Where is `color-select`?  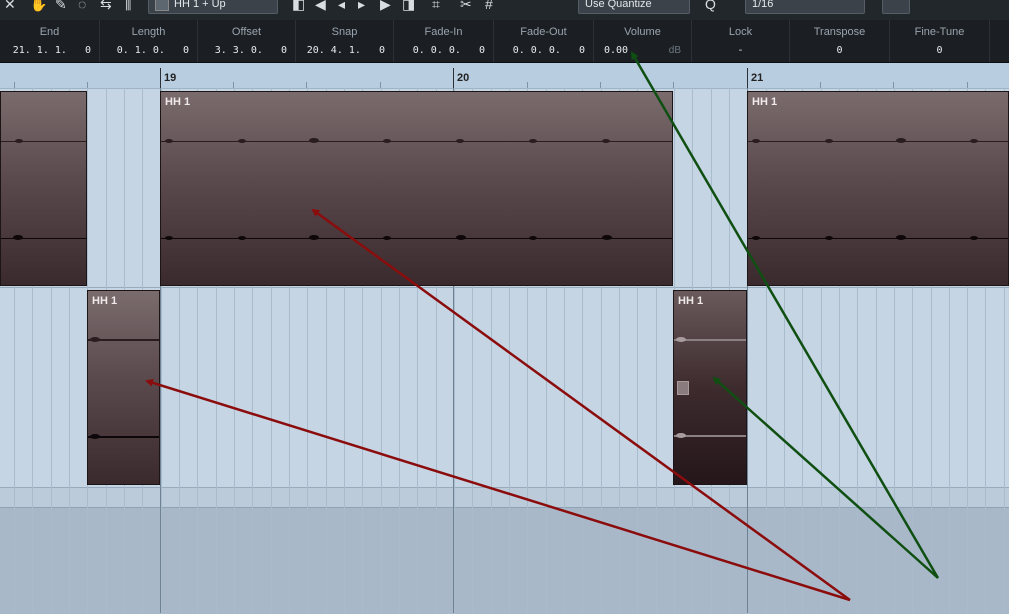
color-select is located at coordinates (896, 7).